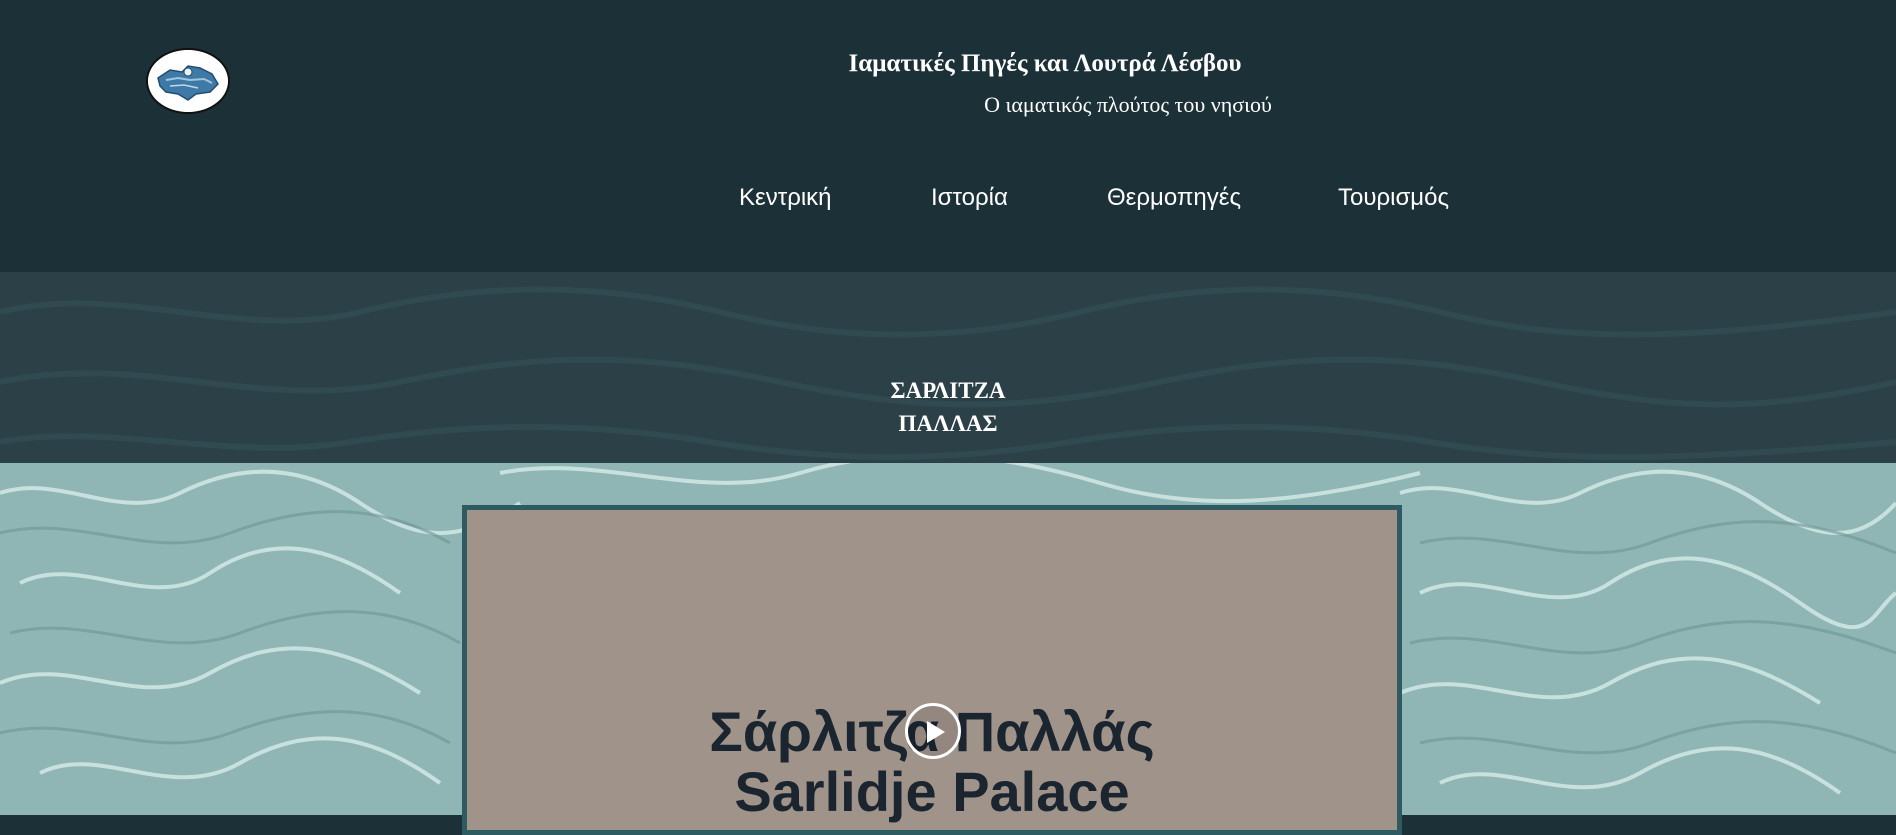 The height and width of the screenshot is (835, 1896). What do you see at coordinates (948, 390) in the screenshot?
I see `section-title-line1: ΣΑΡΛΙΤΖΑ` at bounding box center [948, 390].